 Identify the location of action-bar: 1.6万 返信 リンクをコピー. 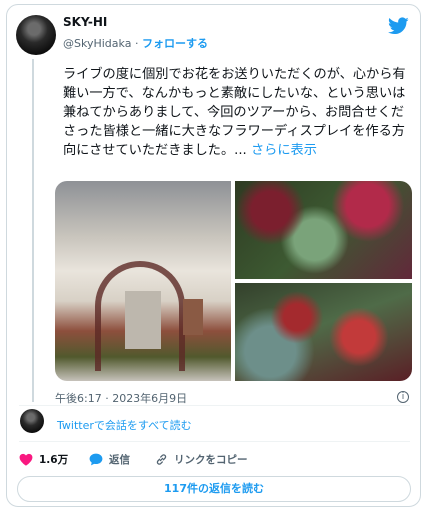
(214, 460).